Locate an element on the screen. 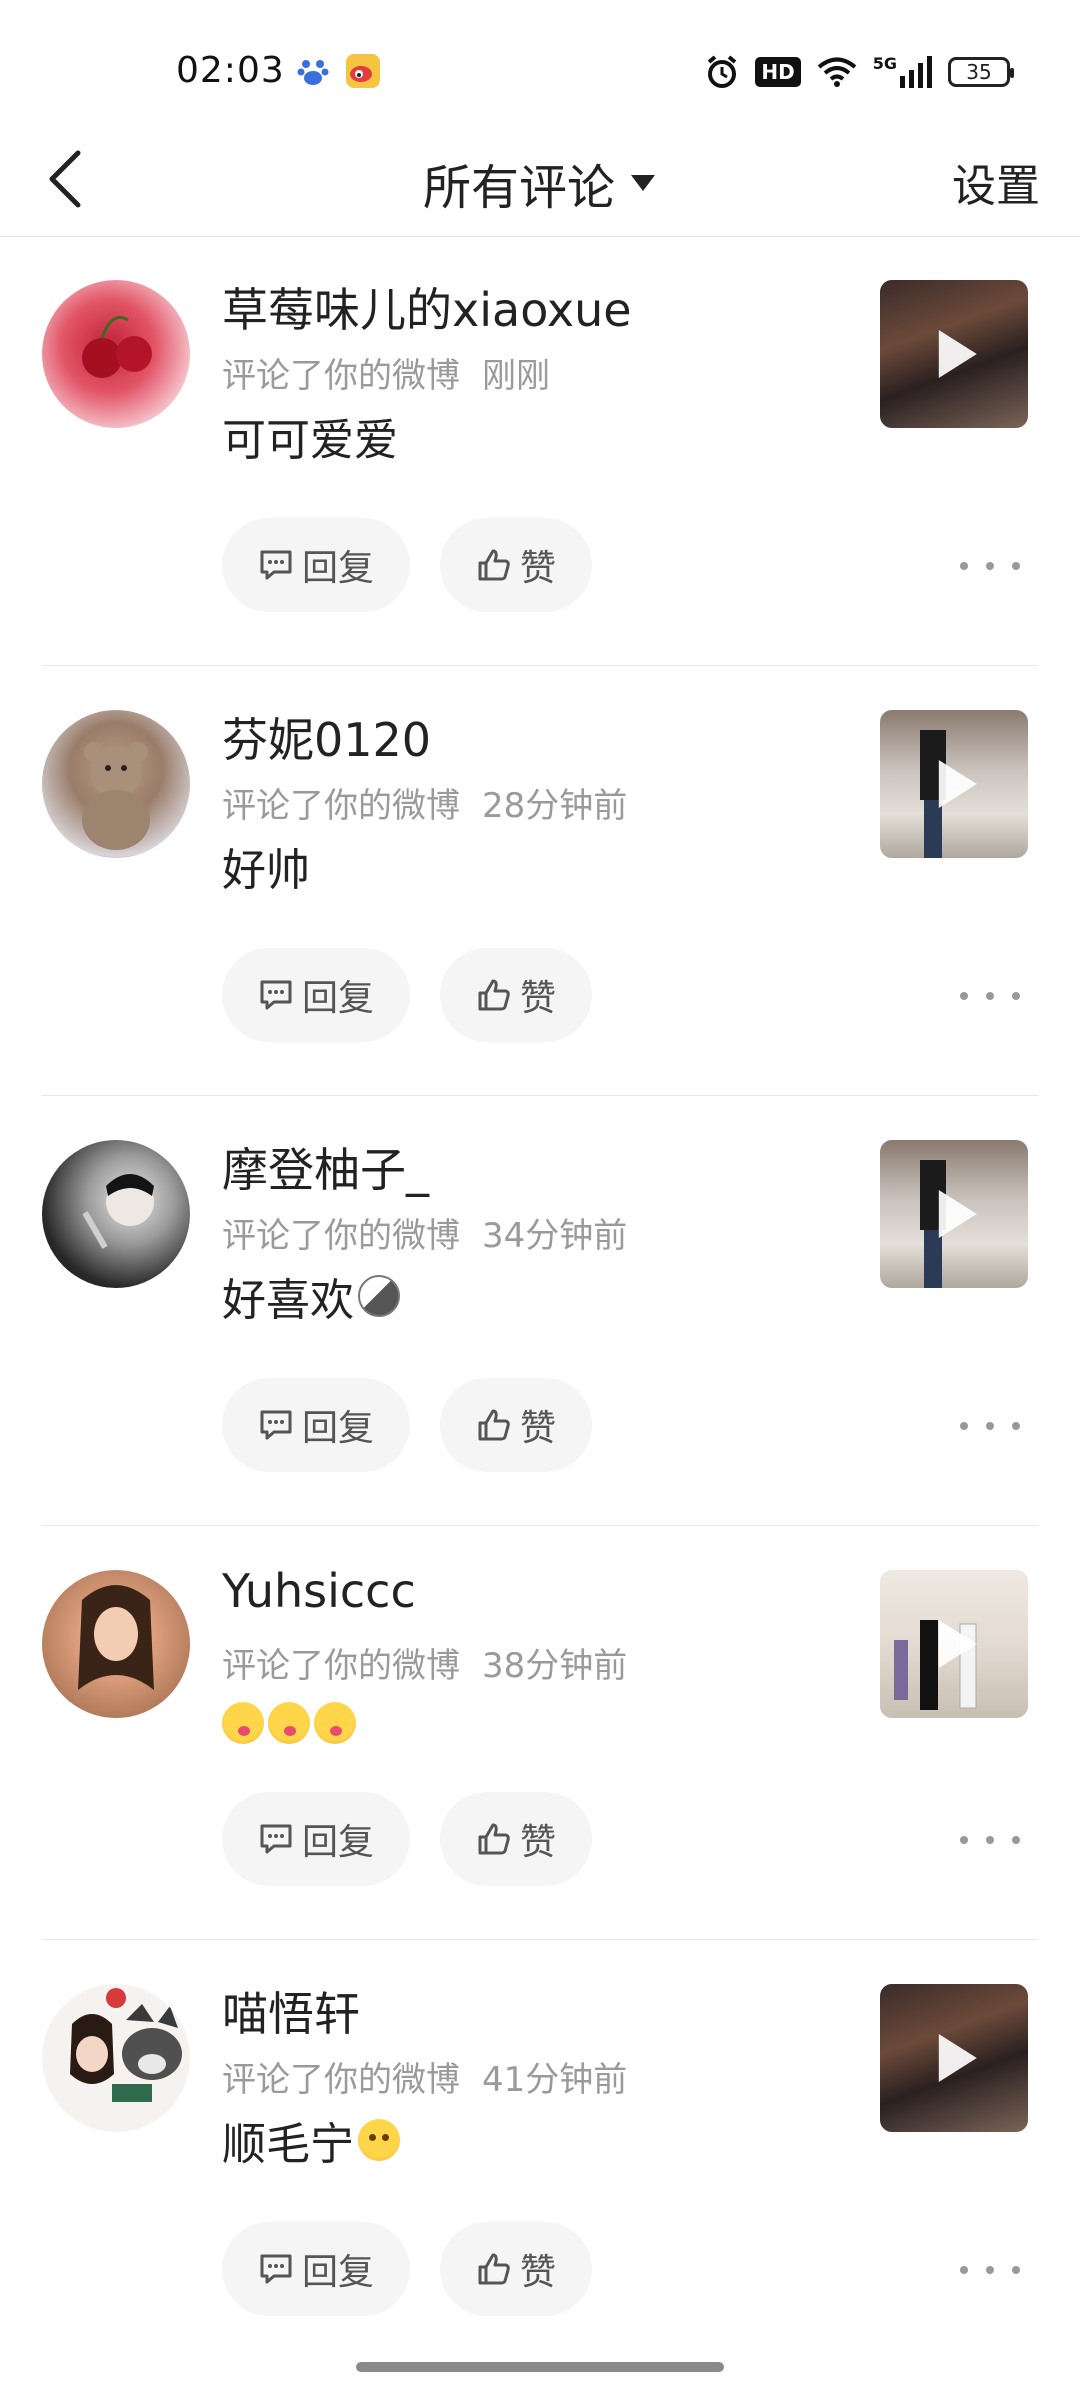  home-indicator is located at coordinates (540, 2367).